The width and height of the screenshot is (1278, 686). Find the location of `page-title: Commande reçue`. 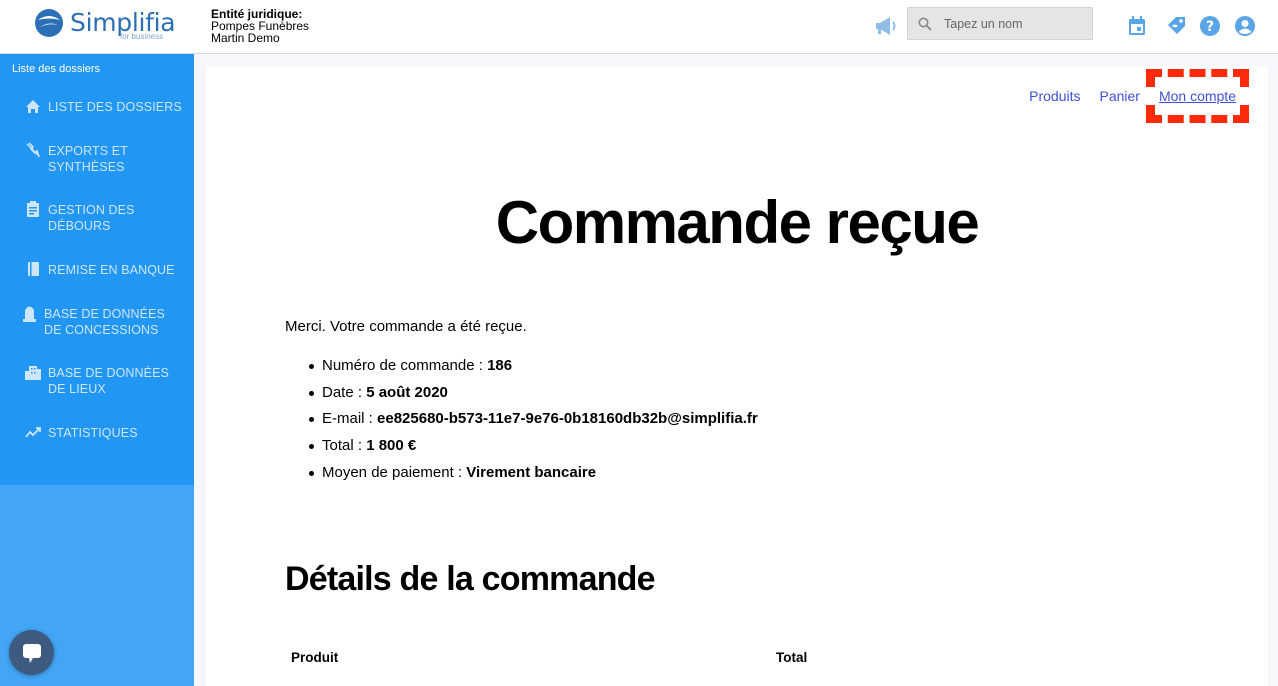

page-title: Commande reçue is located at coordinates (737, 222).